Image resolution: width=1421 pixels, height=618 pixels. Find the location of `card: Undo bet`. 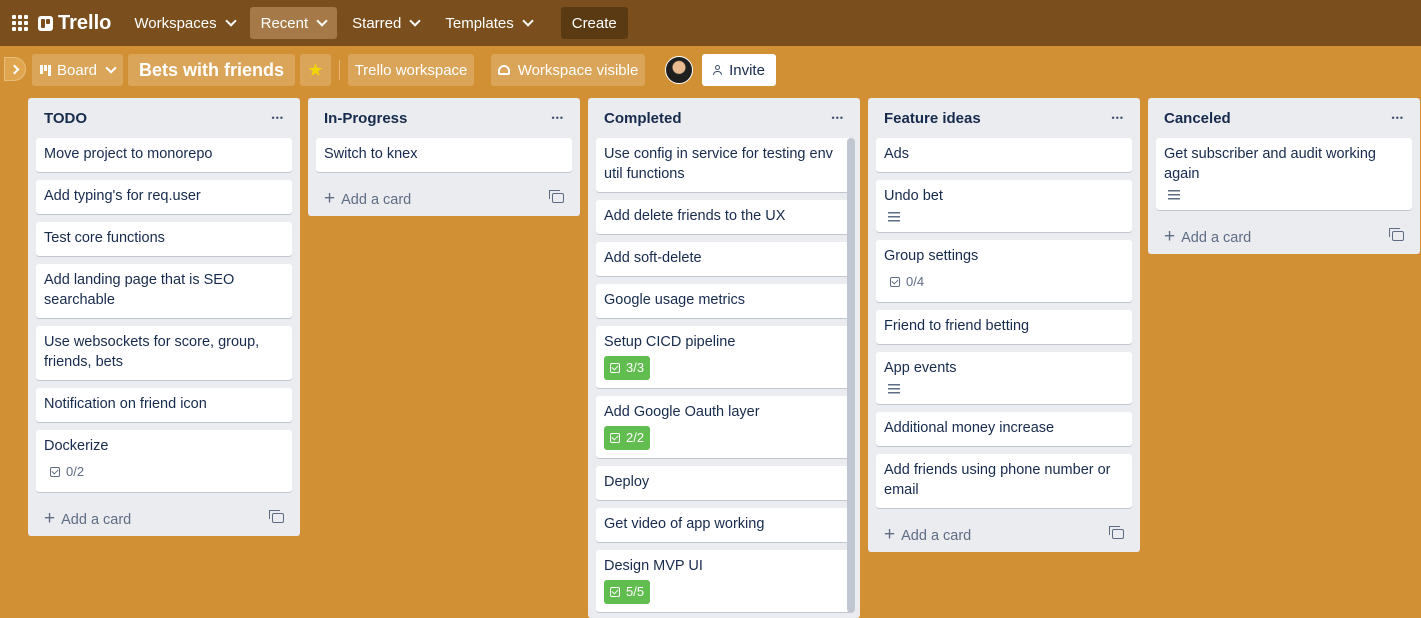

card: Undo bet is located at coordinates (1004, 206).